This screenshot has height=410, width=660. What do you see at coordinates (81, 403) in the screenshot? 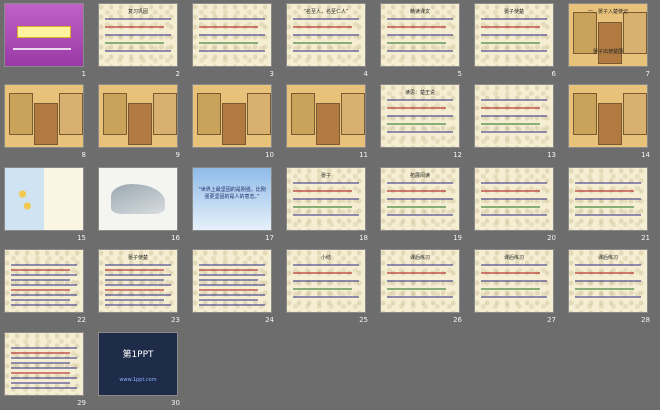
I see `slide-number: 29` at bounding box center [81, 403].